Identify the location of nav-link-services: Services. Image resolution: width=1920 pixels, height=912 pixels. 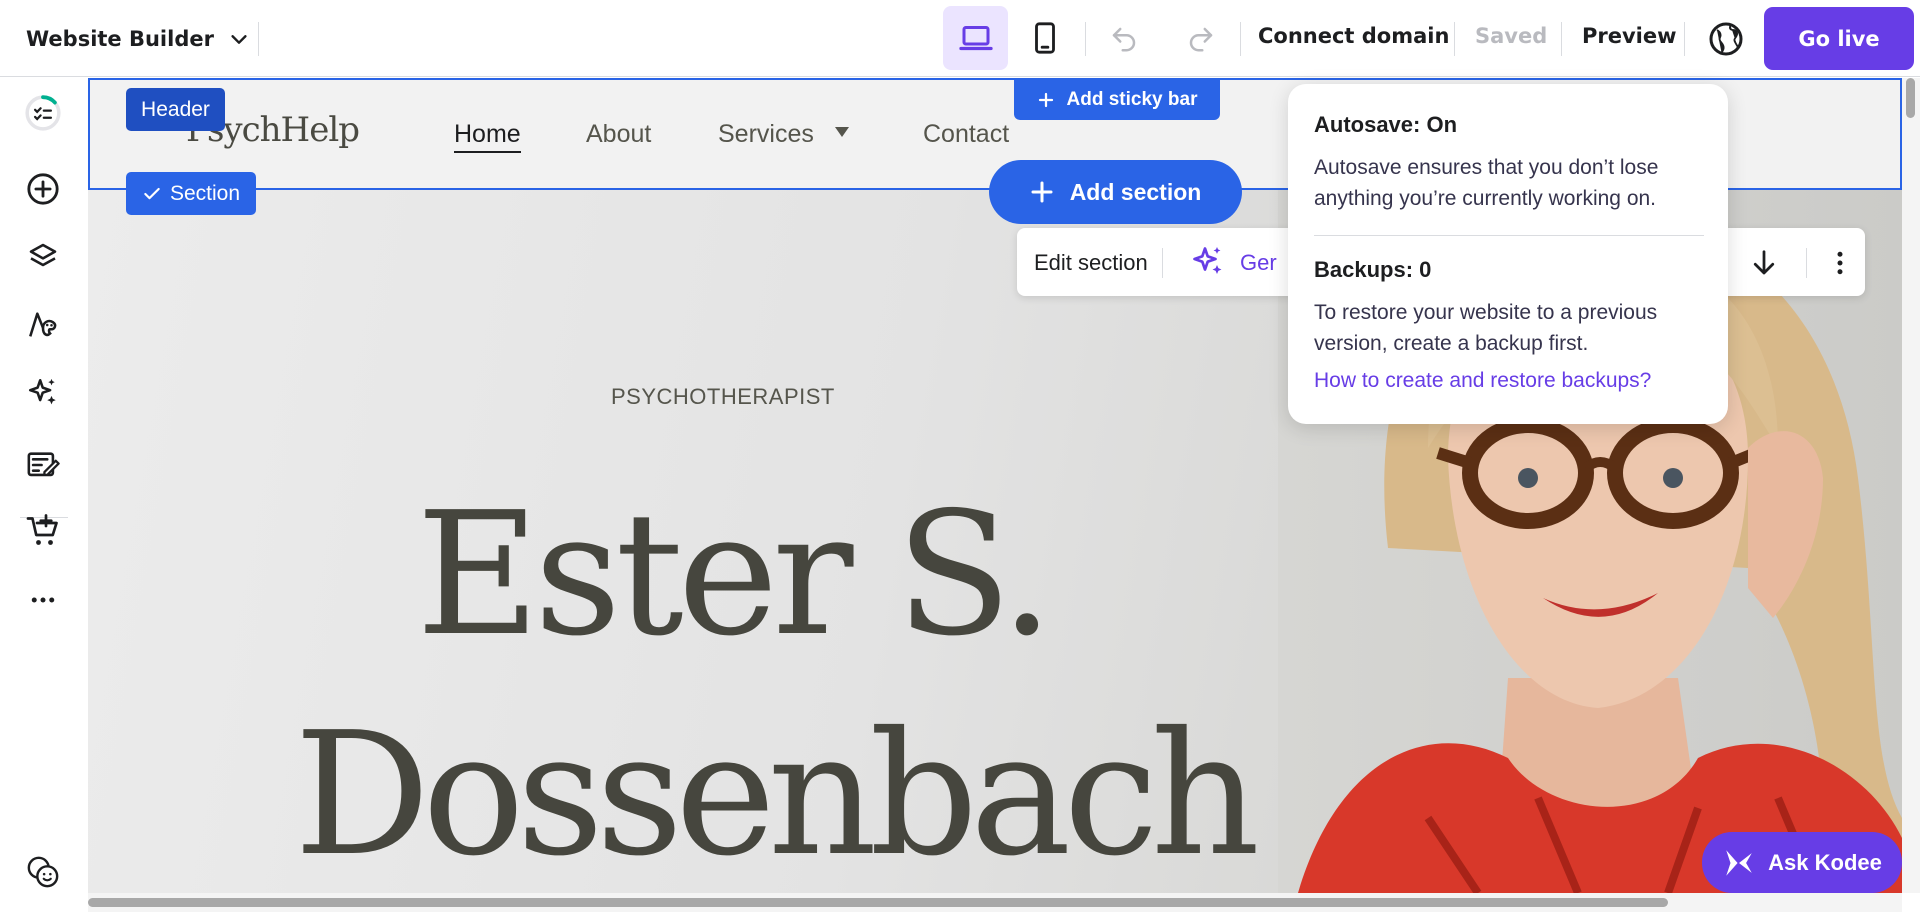
(766, 134).